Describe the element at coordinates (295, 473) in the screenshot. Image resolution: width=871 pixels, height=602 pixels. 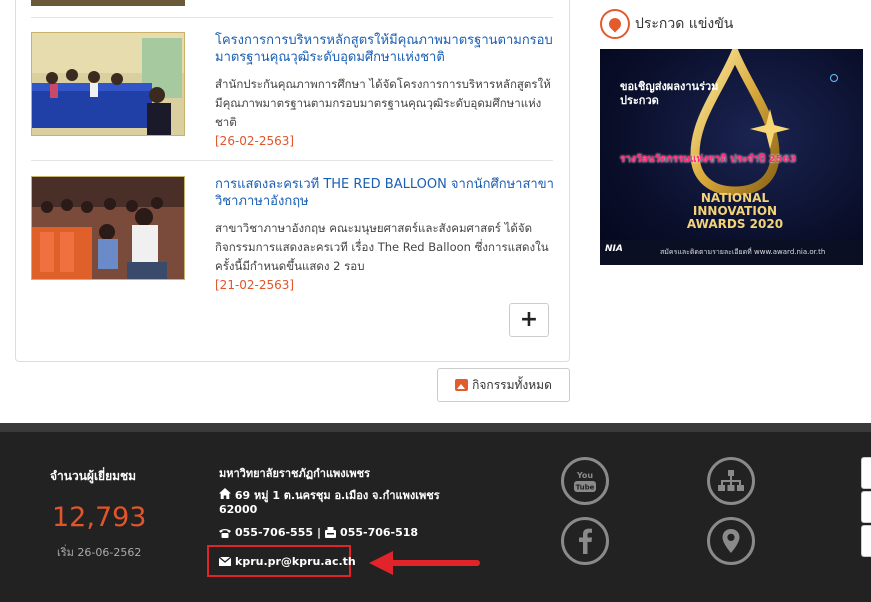
I see `university-name: มหาวิทยาลัยราชภัฏกำแพงเพชร` at that location.